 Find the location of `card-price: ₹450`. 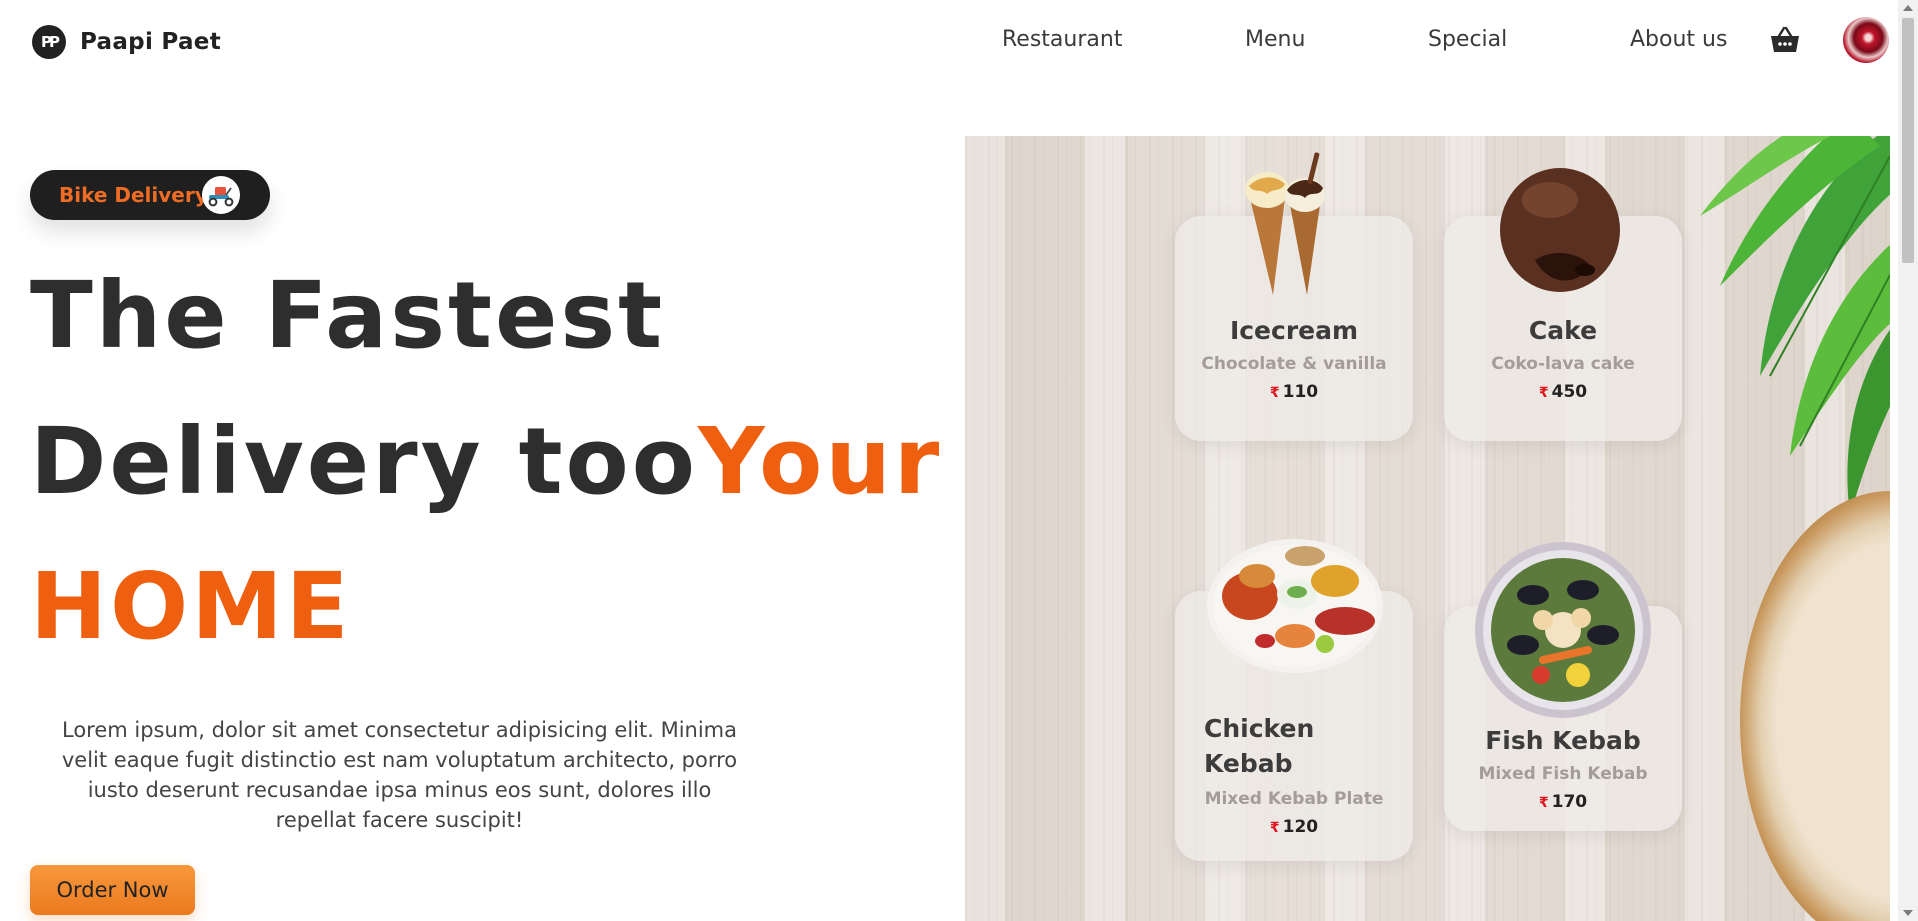

card-price: ₹450 is located at coordinates (1563, 392).